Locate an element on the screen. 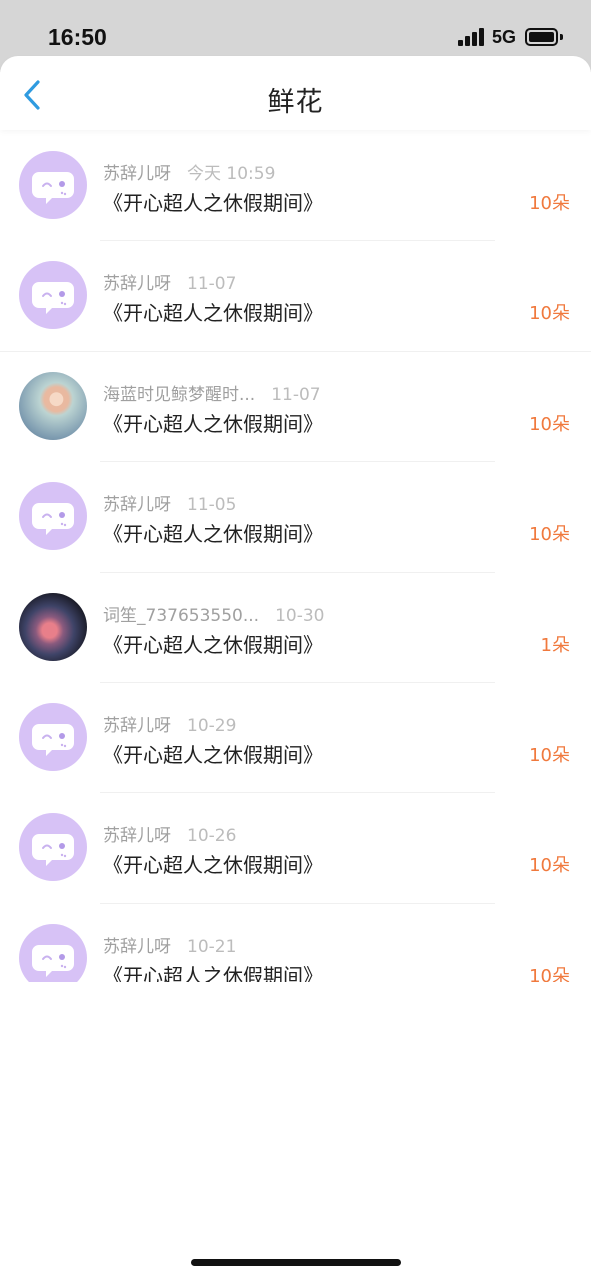 The width and height of the screenshot is (591, 1280). list-item: 词笙_737653550... 10-30 《开心超人之休假期间》 1朵 is located at coordinates (295, 628).